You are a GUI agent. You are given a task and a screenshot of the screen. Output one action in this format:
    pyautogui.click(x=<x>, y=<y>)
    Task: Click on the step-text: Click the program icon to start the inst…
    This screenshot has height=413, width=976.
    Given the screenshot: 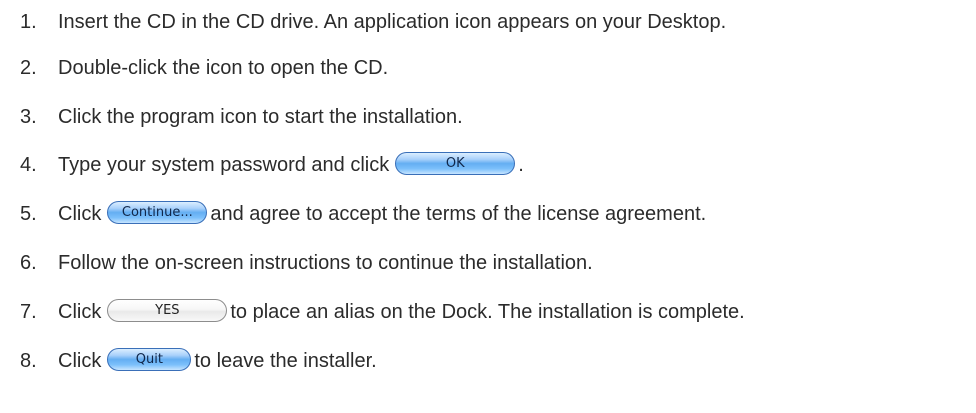 What is the action you would take?
    pyautogui.click(x=260, y=116)
    